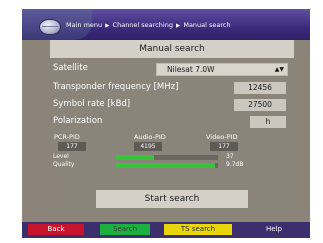 The height and width of the screenshot is (243, 323). I want to click on satellite-select: Nilesat 7.0W ▲▼, so click(222, 69).